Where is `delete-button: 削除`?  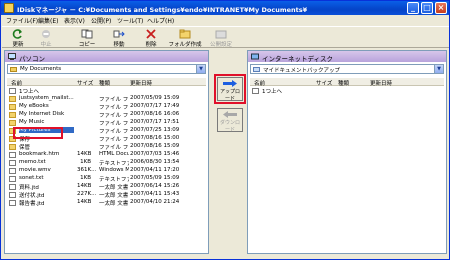 delete-button: 削除 is located at coordinates (151, 38).